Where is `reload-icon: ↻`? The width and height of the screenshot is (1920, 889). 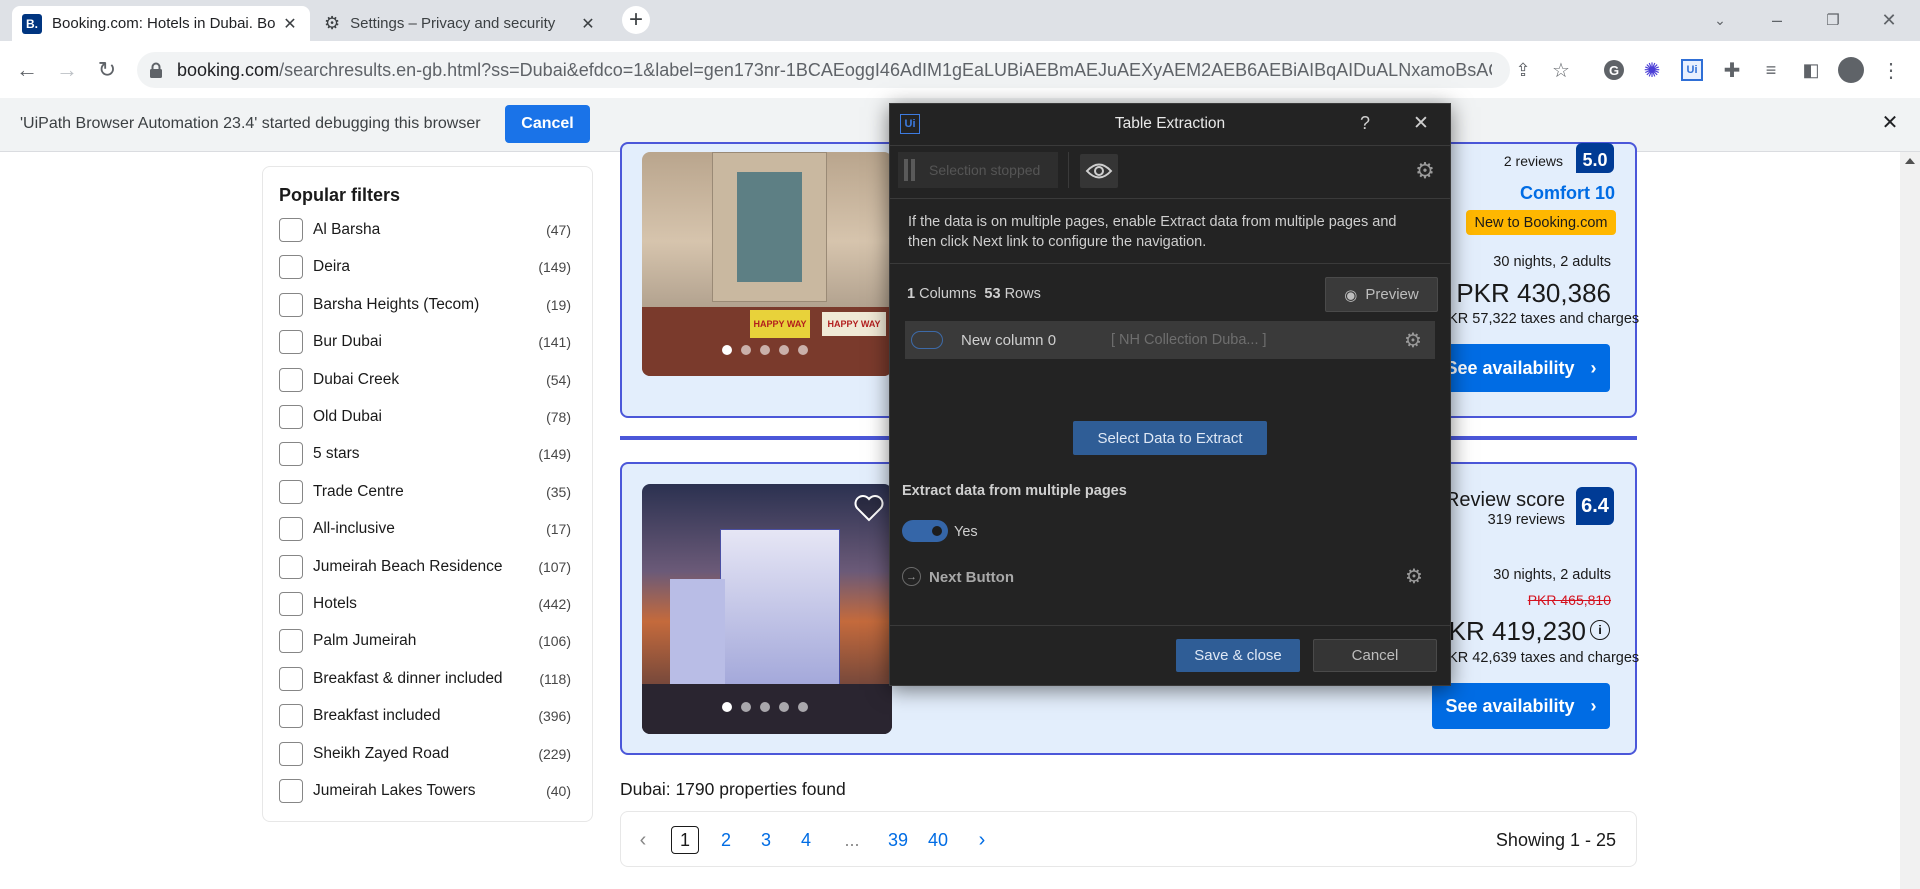
reload-icon: ↻ is located at coordinates (107, 70).